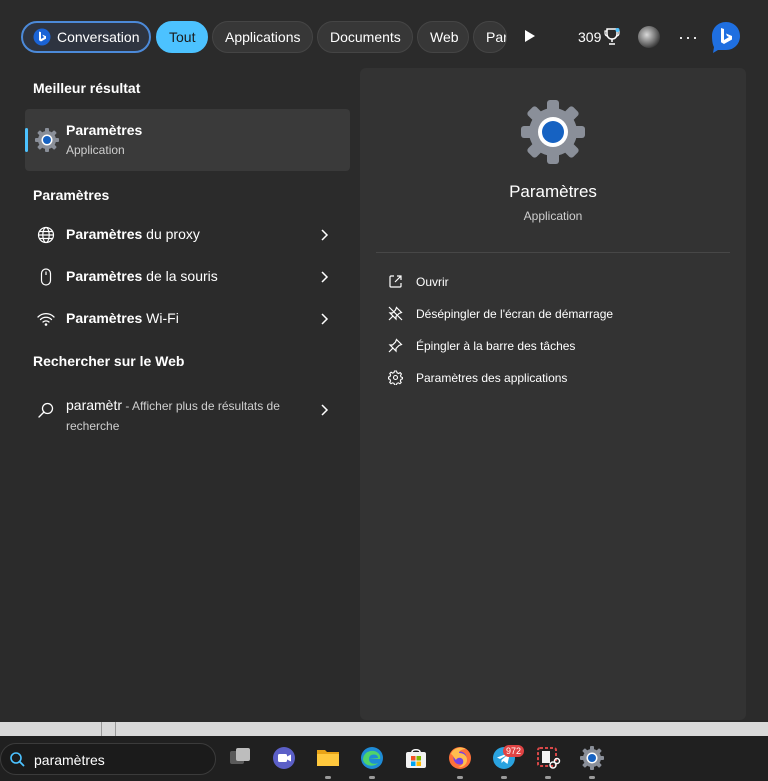  I want to click on more-icon: ···, so click(688, 37).